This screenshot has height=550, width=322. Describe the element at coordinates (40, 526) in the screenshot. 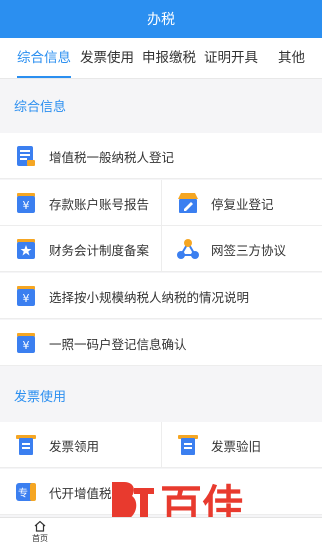

I see `home-icon` at that location.